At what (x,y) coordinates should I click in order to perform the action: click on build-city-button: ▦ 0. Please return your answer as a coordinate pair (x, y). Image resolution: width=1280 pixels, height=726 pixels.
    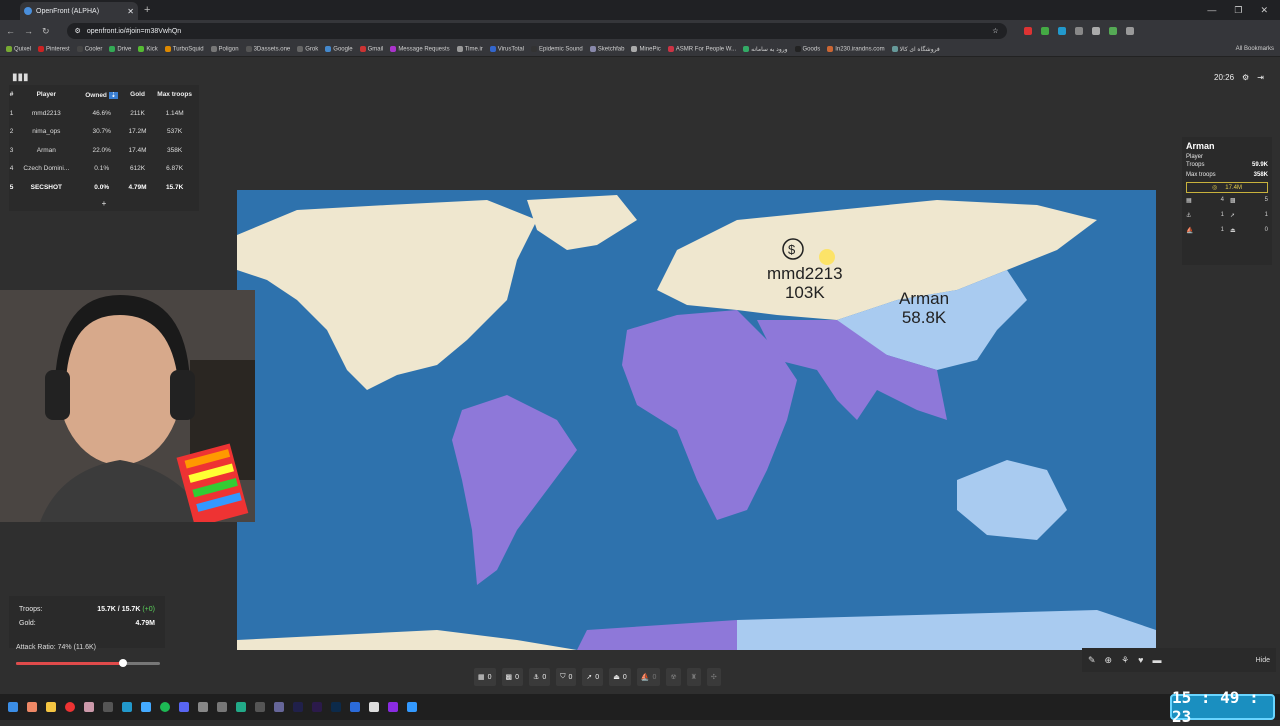
    Looking at the image, I should click on (485, 677).